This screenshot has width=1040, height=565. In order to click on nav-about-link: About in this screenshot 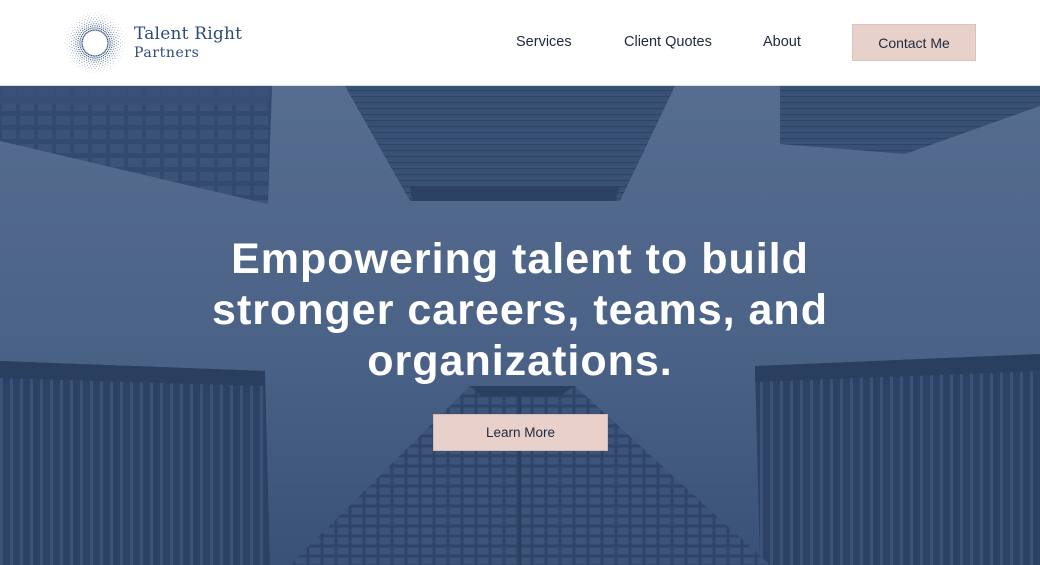, I will do `click(782, 42)`.